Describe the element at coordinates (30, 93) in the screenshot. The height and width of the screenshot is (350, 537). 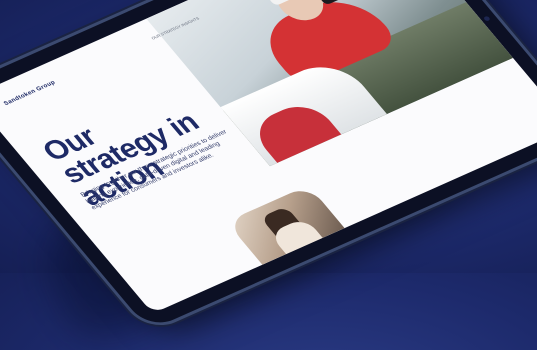
I see `brand-logo: Sandtoken Group` at that location.